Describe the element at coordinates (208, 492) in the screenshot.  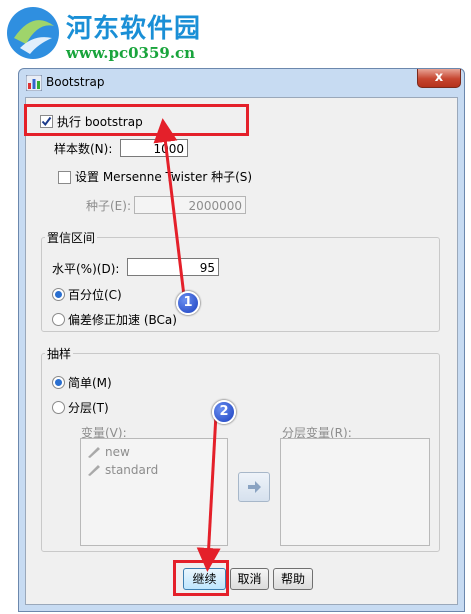
I see `arrow-to-continue` at that location.